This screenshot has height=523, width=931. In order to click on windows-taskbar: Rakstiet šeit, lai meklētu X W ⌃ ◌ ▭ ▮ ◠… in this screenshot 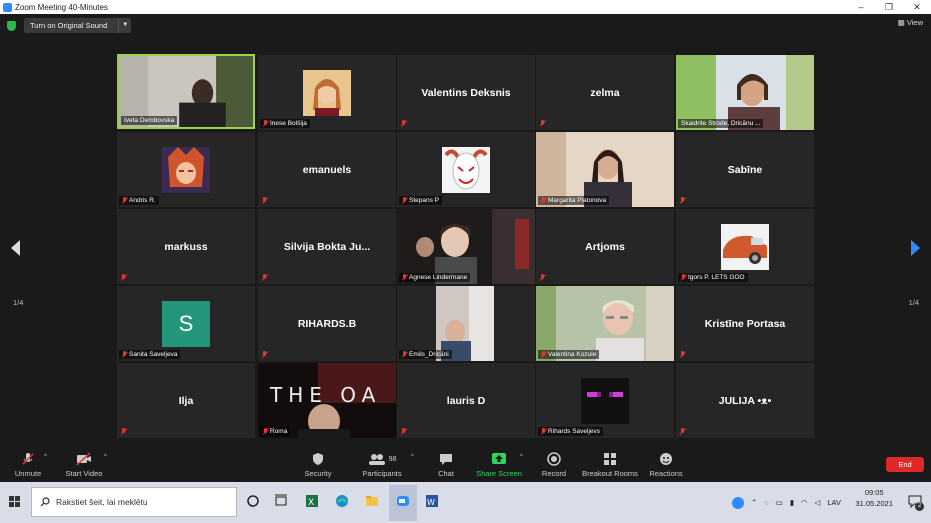, I will do `click(465, 502)`.